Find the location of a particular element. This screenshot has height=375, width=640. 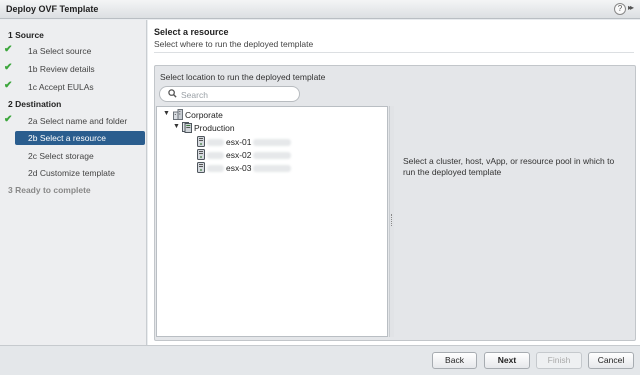

back-button: Back is located at coordinates (454, 360).